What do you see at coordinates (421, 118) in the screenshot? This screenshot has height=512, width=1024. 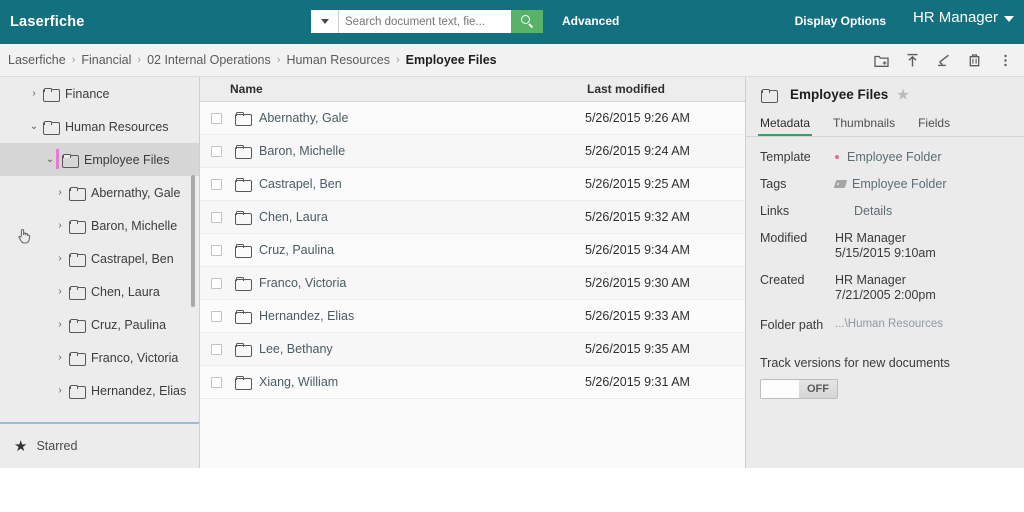 I see `file-name-cell: Abernathy, Gale` at bounding box center [421, 118].